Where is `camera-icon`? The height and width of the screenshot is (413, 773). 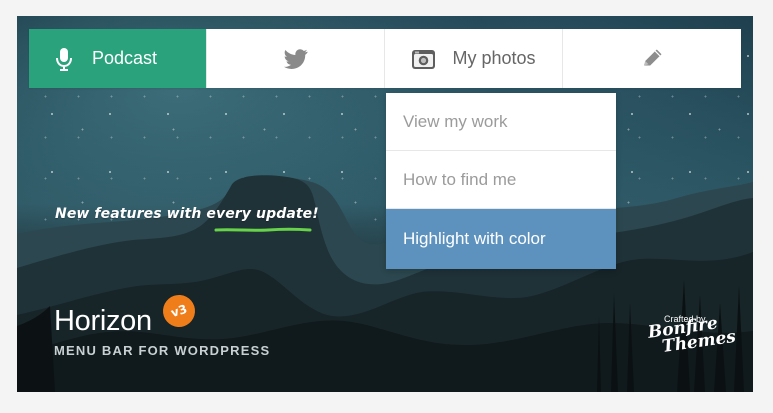
camera-icon is located at coordinates (423, 59).